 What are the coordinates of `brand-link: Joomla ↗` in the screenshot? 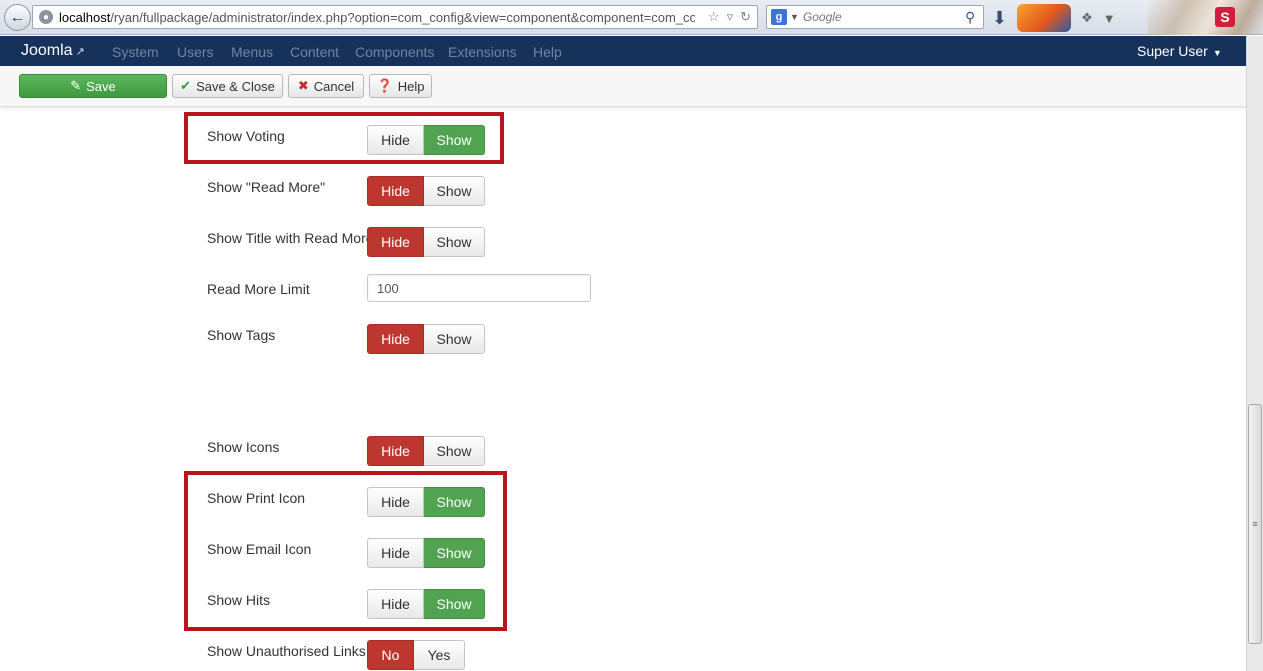 It's located at (53, 51).